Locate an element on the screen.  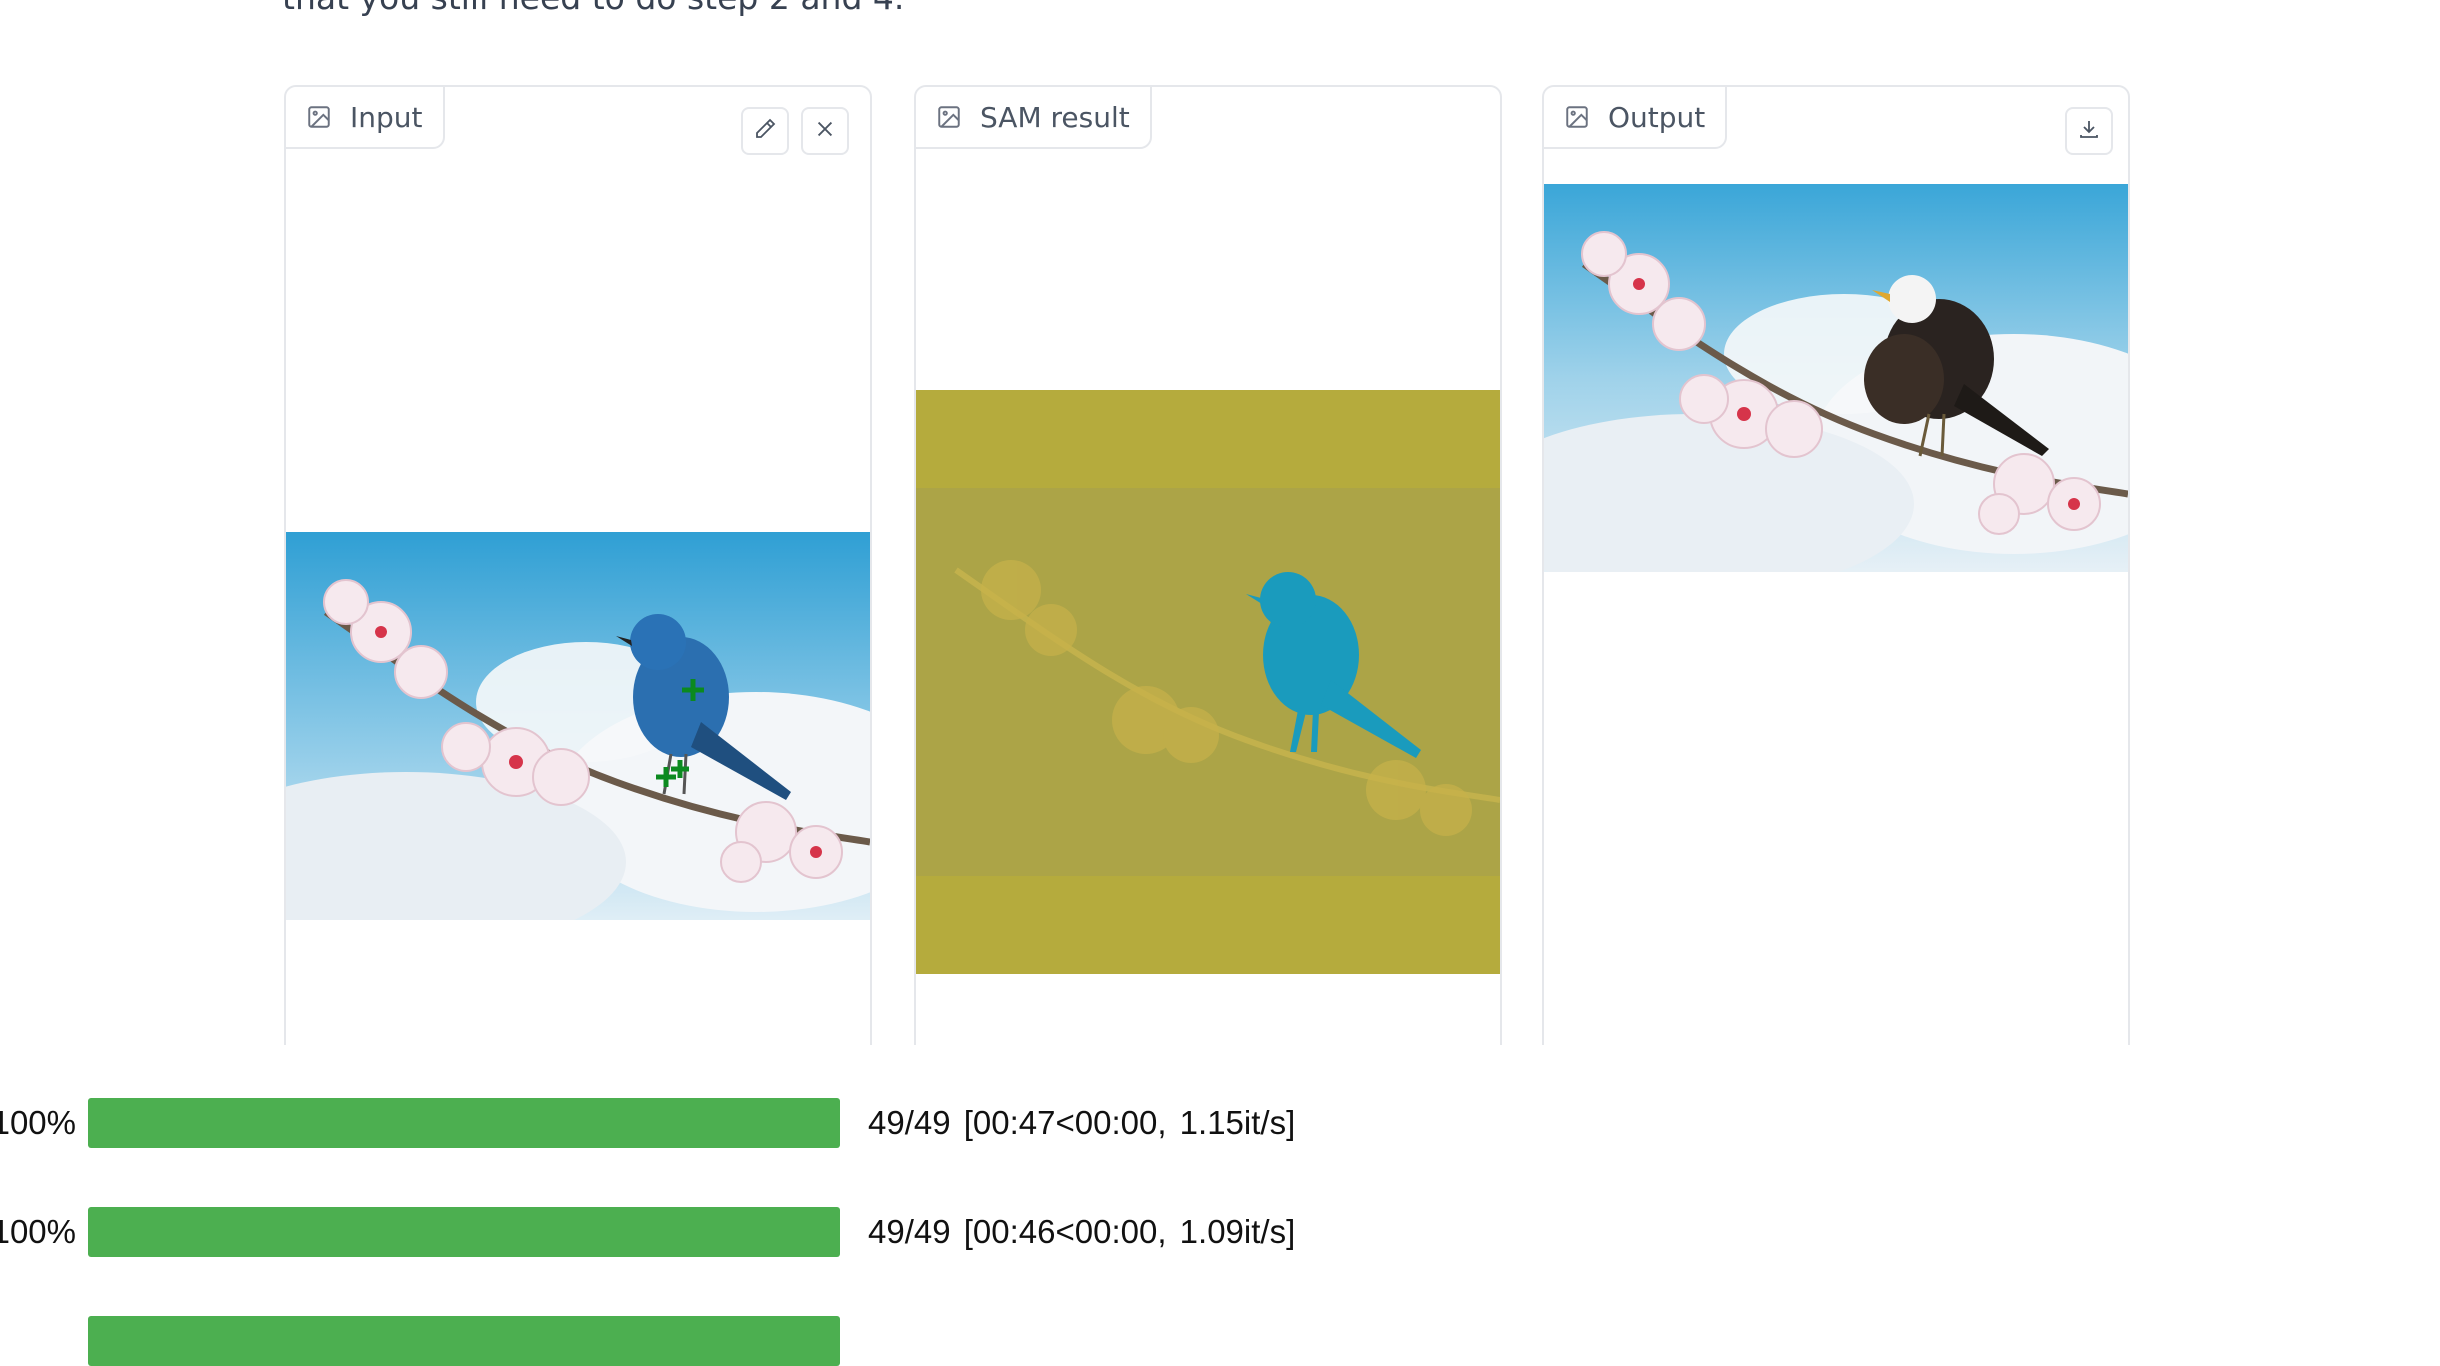
sam-result-label-text: SAM result is located at coordinates (1055, 117).